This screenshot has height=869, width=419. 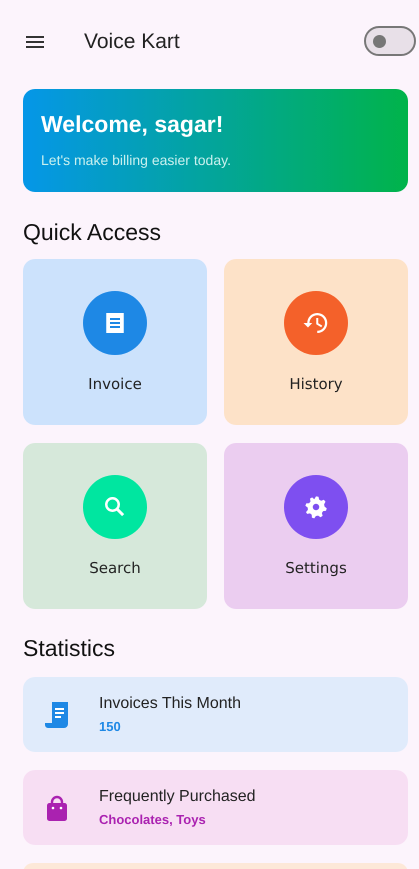 I want to click on quick-access-tile: Search, so click(x=115, y=526).